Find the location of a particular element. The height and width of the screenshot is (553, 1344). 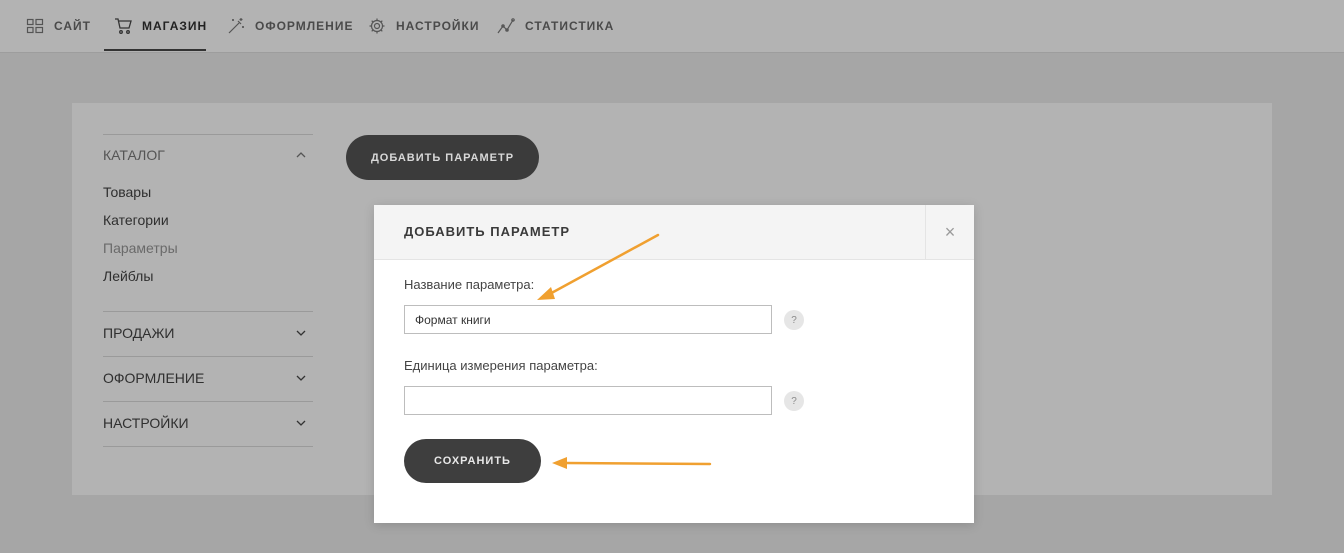

modal-title: ДОБАВИТЬ ПАРАМЕТР is located at coordinates (487, 231).